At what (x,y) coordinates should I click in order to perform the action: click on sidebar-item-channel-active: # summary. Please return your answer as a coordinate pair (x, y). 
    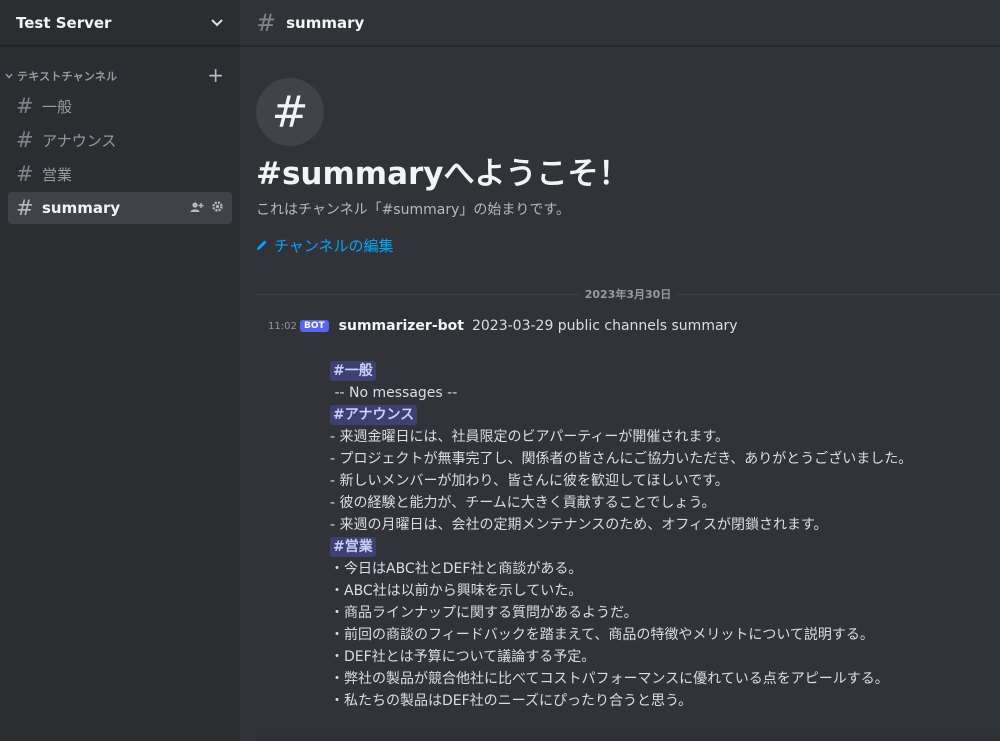
    Looking at the image, I should click on (120, 208).